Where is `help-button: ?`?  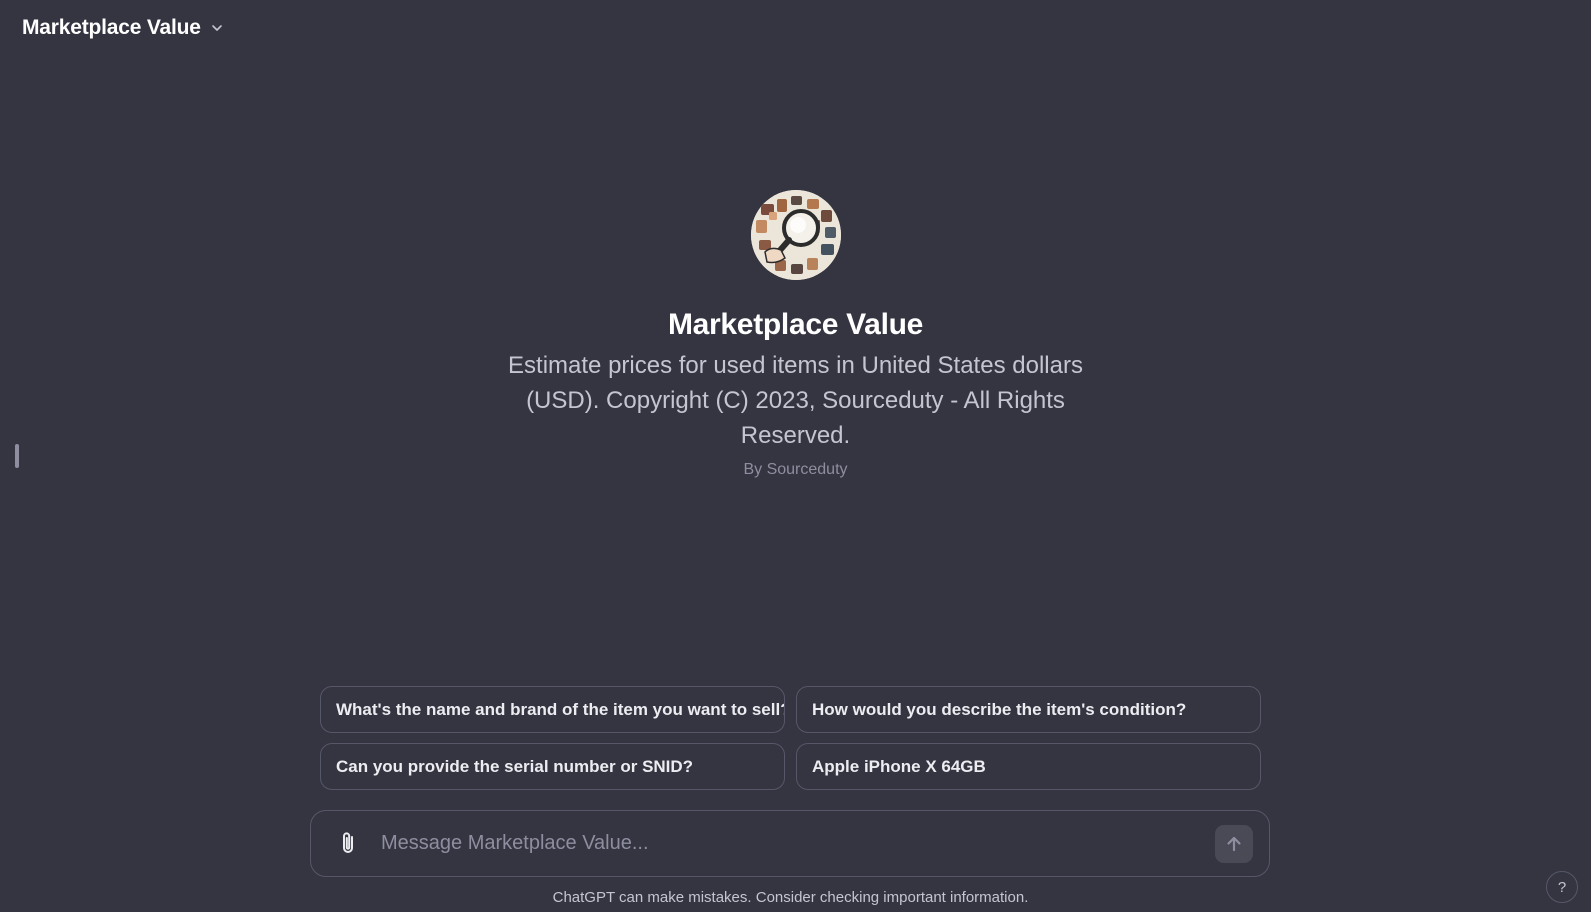 help-button: ? is located at coordinates (1562, 887).